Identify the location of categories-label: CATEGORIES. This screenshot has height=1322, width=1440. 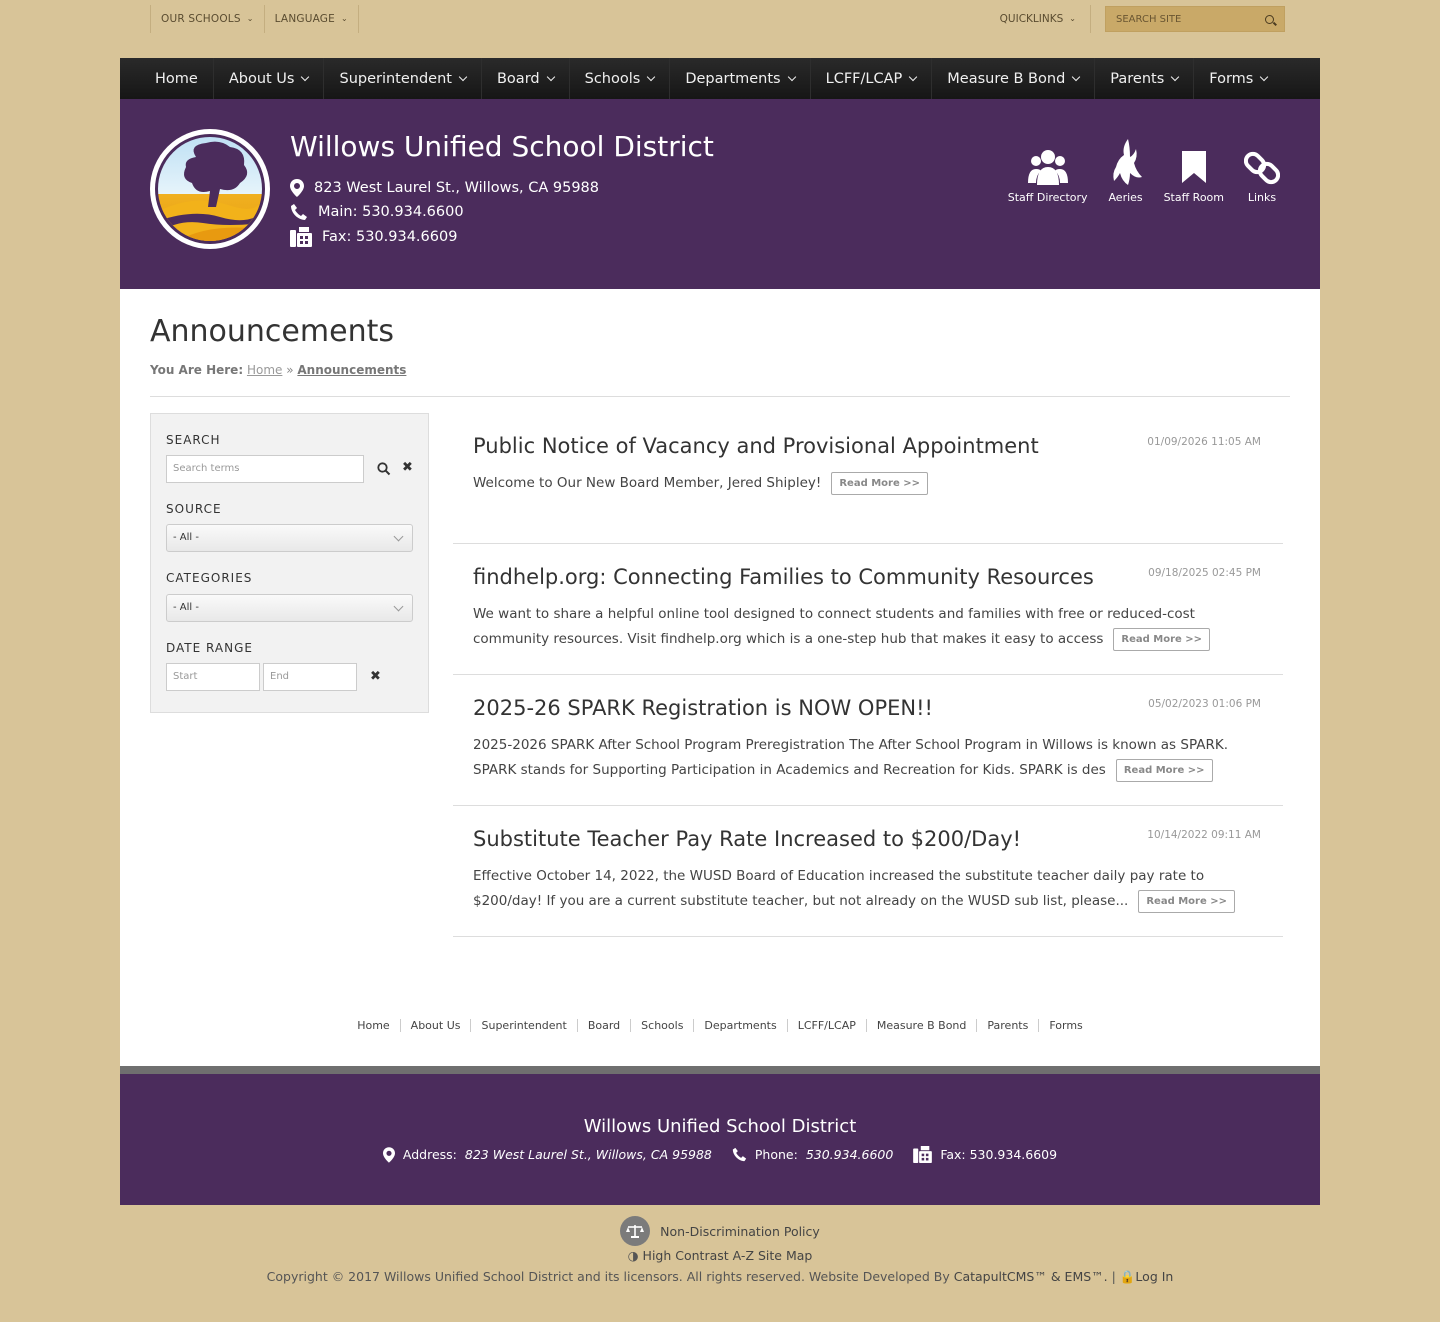
(209, 578).